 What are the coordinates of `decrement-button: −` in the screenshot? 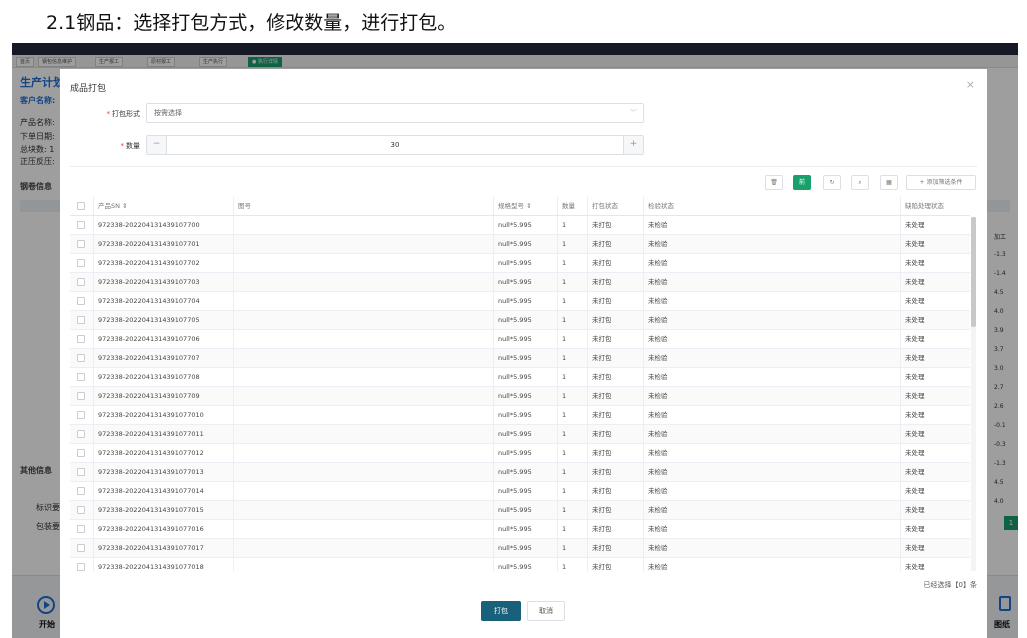 It's located at (157, 145).